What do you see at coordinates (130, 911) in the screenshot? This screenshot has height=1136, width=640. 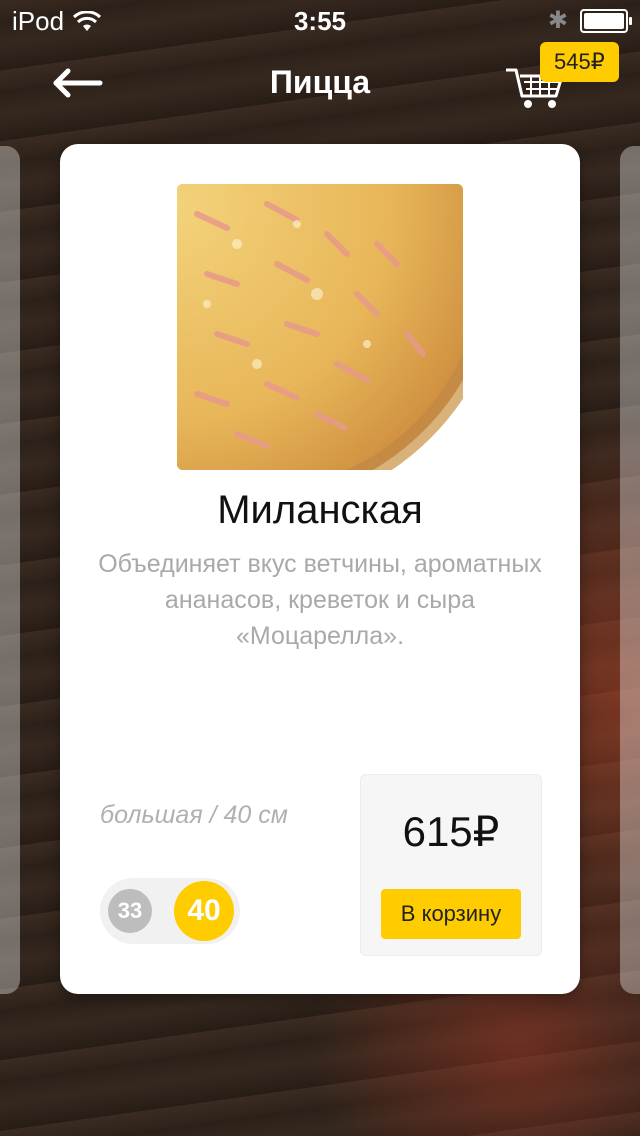 I see `size-option-33: 33` at bounding box center [130, 911].